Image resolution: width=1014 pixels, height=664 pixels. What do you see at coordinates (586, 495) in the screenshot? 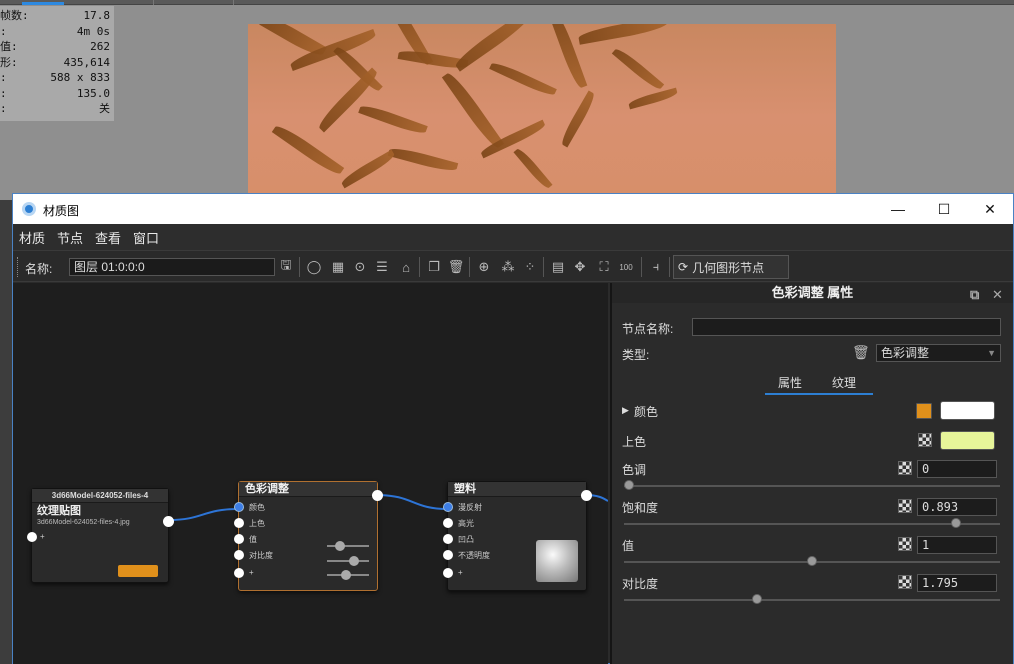
I see `material-output-port` at bounding box center [586, 495].